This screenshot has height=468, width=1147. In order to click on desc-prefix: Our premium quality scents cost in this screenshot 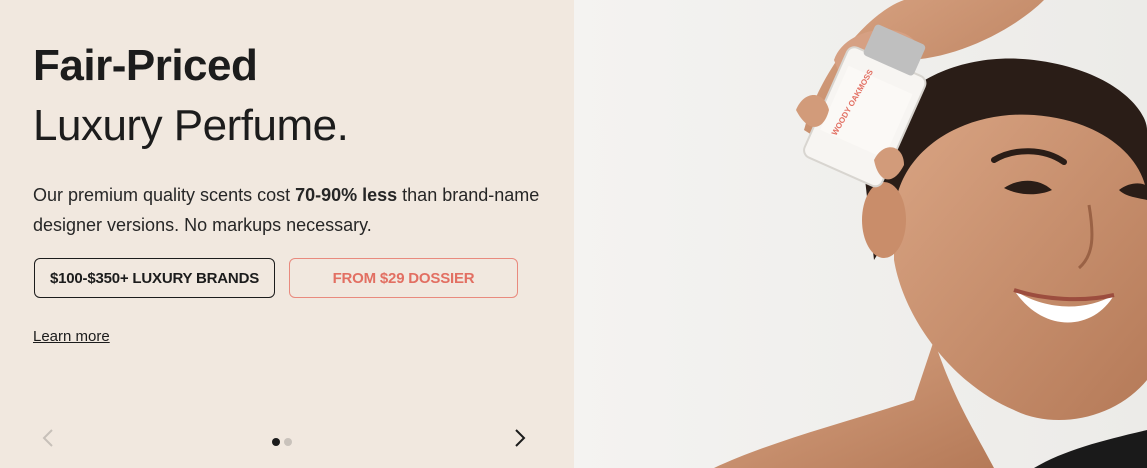, I will do `click(164, 195)`.